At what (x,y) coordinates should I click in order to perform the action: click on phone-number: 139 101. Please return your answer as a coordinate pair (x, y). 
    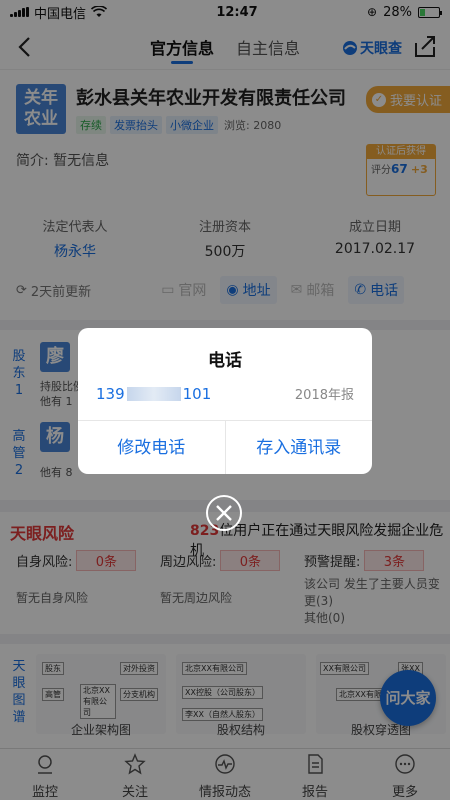
    Looking at the image, I should click on (153, 394).